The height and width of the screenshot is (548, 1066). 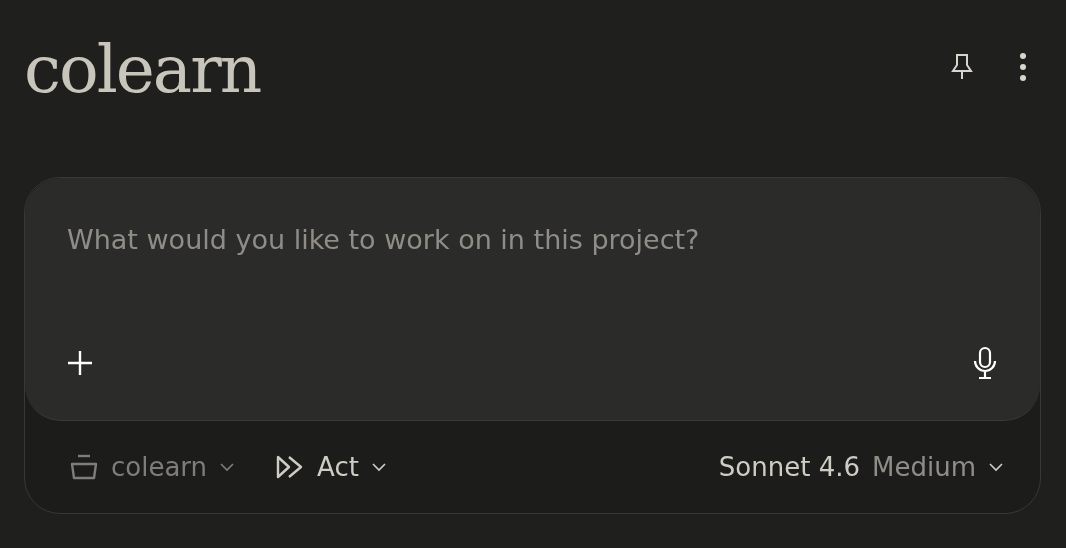 I want to click on prompt-input: What would you like to work on in this project?, so click(x=532, y=239).